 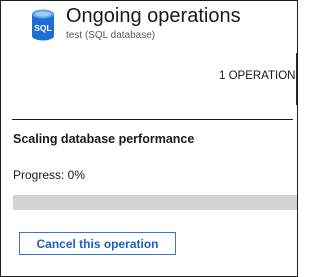 I want to click on sql-icon-label: SQL, so click(x=42, y=28).